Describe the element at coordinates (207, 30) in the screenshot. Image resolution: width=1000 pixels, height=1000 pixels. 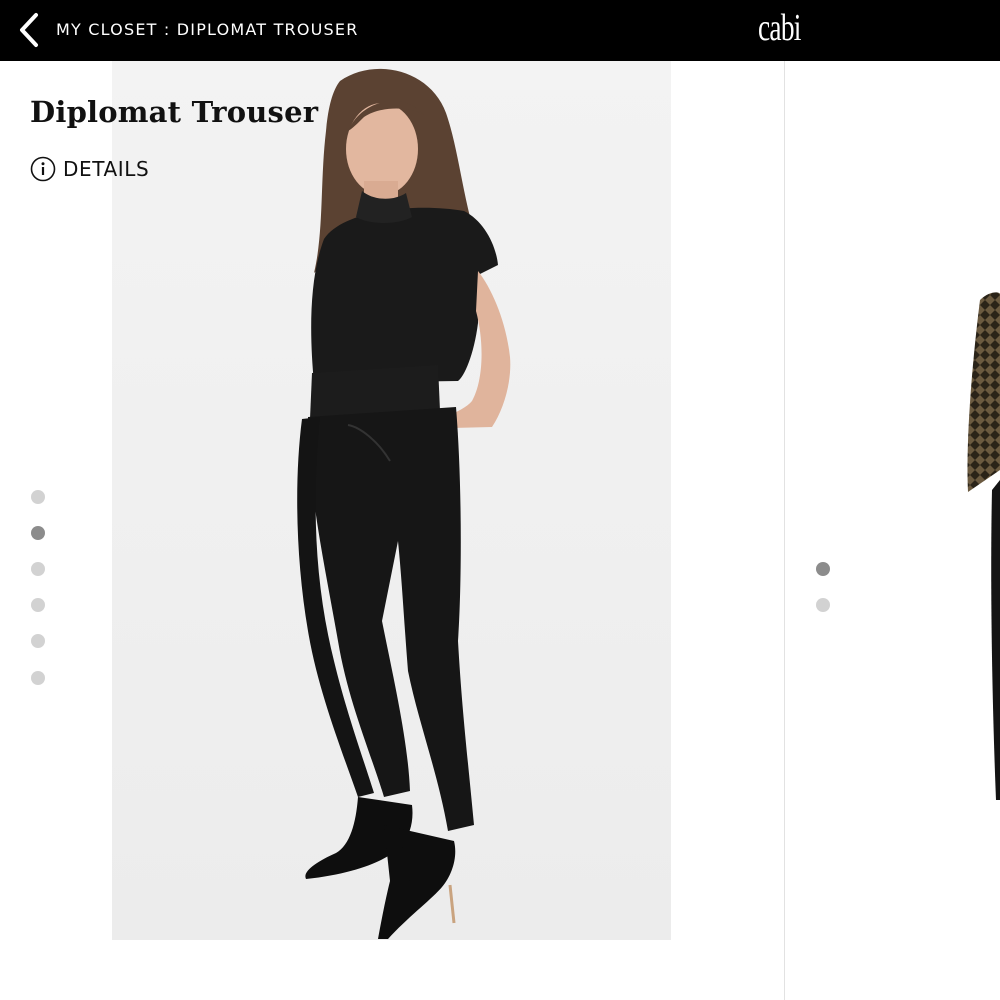
I see `breadcrumb: MY CLOSET : DIPLOMAT TROUSER` at that location.